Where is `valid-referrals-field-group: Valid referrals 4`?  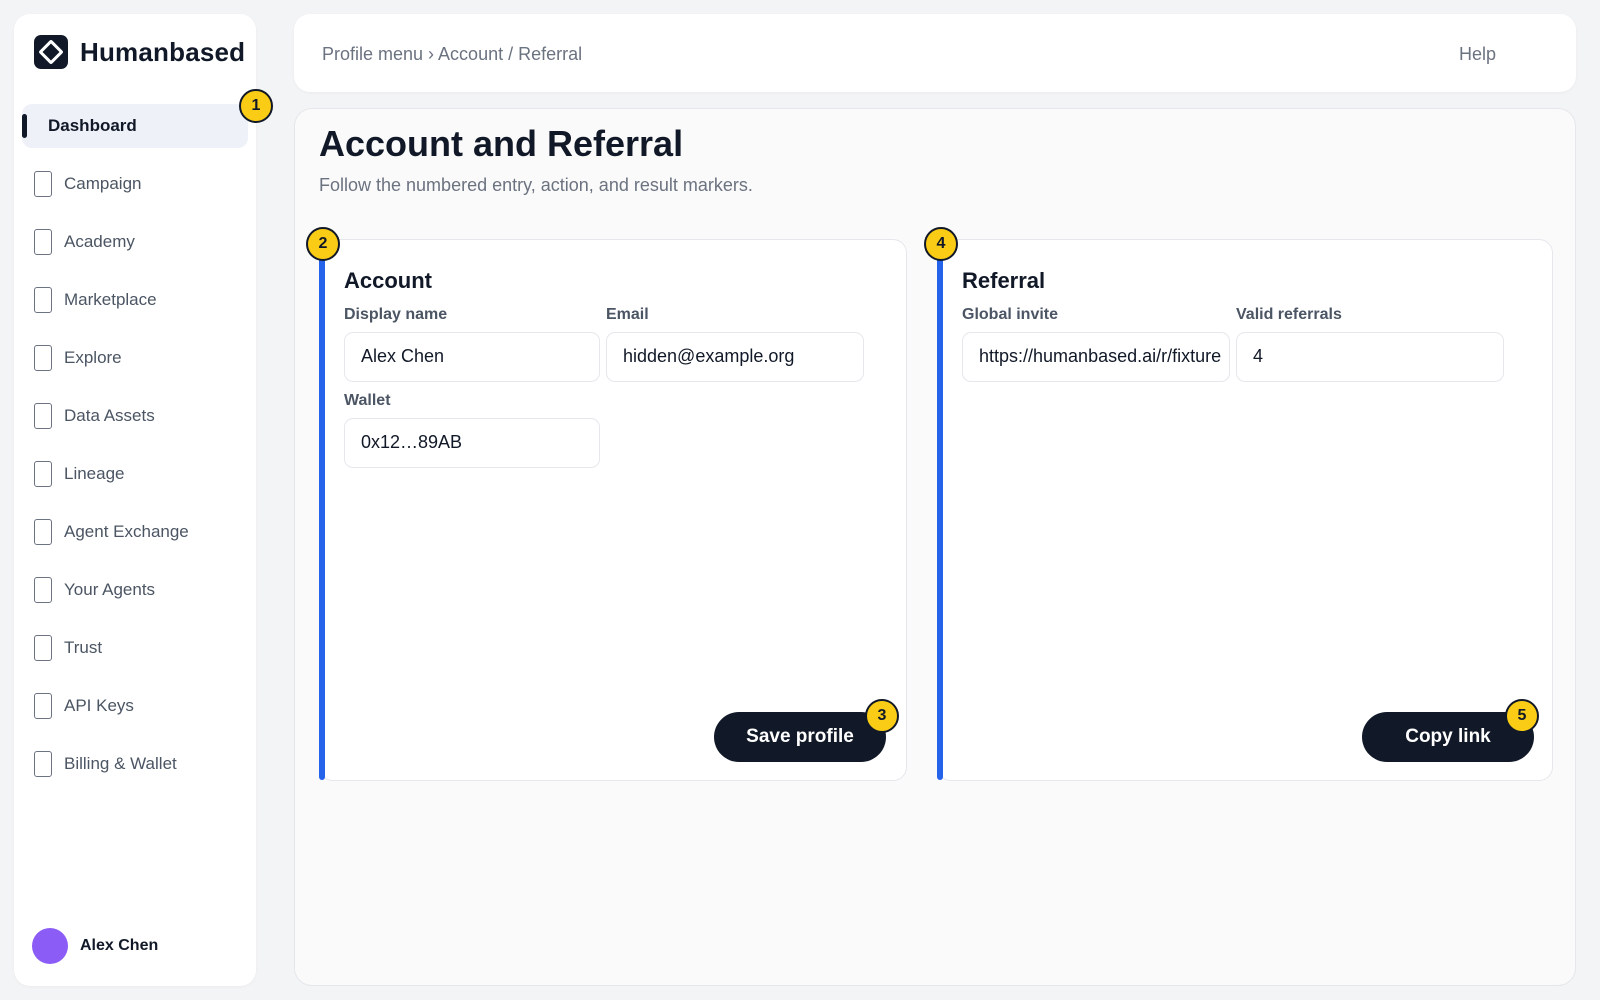 valid-referrals-field-group: Valid referrals 4 is located at coordinates (1370, 344).